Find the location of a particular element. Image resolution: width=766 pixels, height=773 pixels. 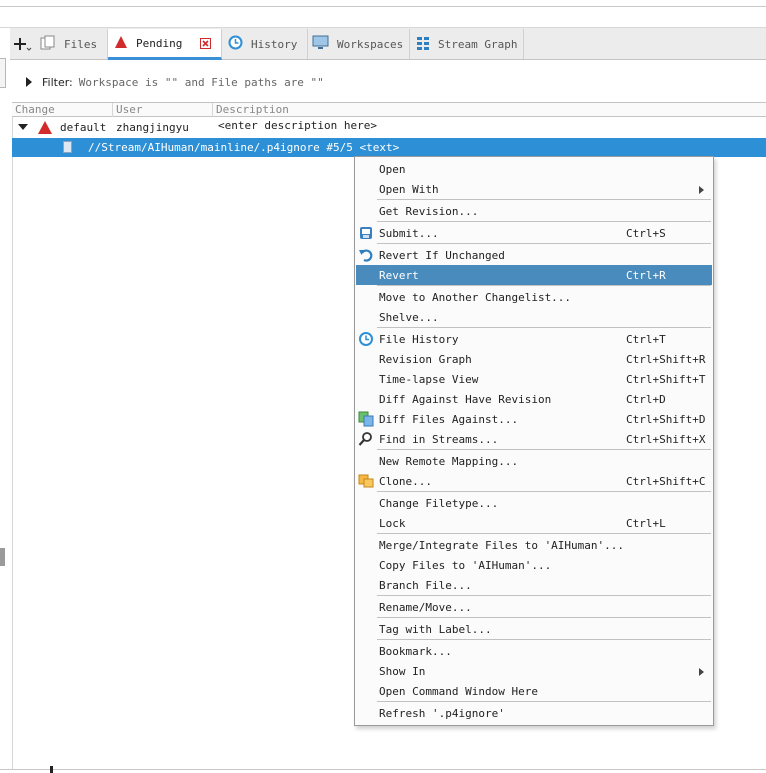

tab-history-label: History is located at coordinates (274, 44).